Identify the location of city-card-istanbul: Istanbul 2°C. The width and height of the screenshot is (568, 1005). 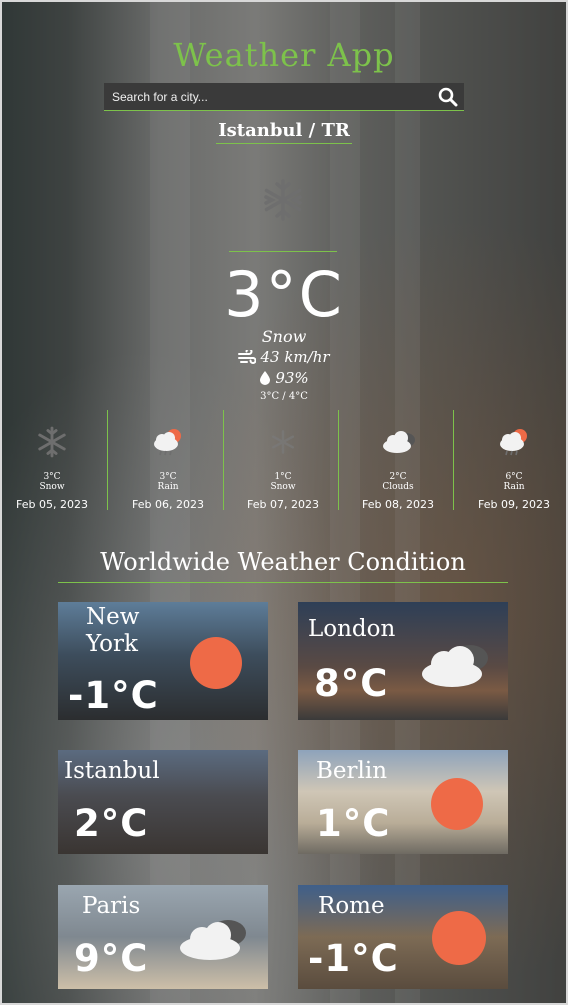
(163, 802).